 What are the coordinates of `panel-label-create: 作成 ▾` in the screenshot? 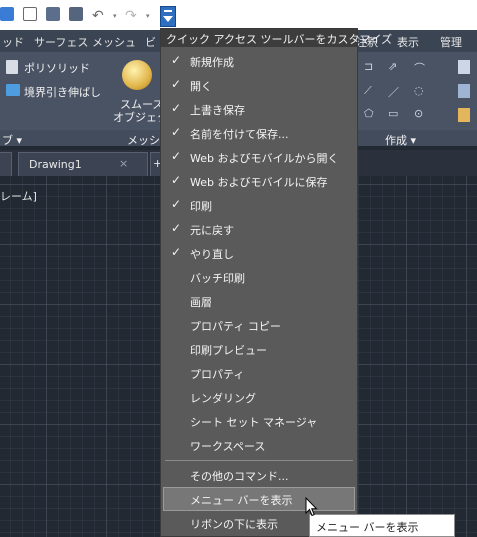 It's located at (400, 140).